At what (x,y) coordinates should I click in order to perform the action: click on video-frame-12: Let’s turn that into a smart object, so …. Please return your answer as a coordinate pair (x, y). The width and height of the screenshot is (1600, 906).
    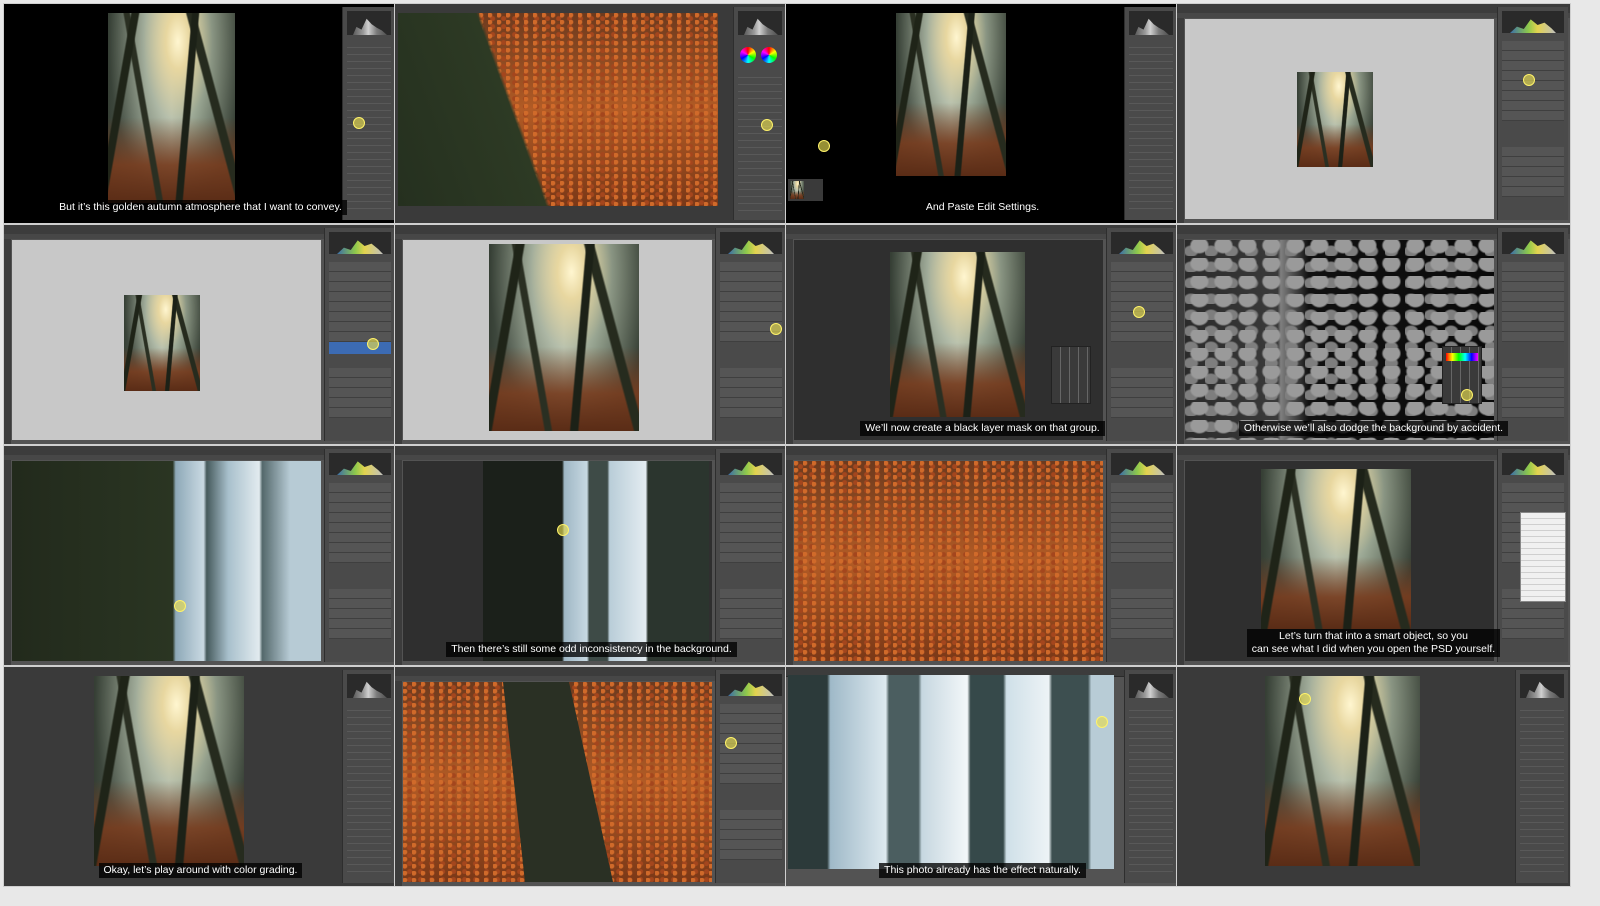
    Looking at the image, I should click on (1373, 555).